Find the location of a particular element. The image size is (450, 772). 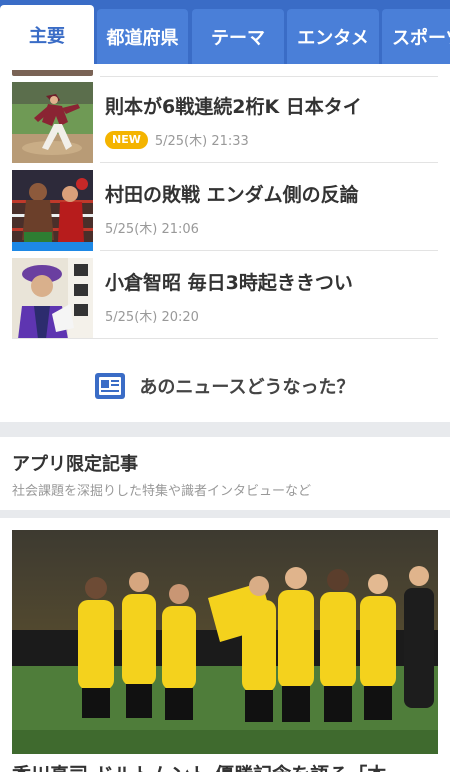

news-doc-icon is located at coordinates (110, 386).